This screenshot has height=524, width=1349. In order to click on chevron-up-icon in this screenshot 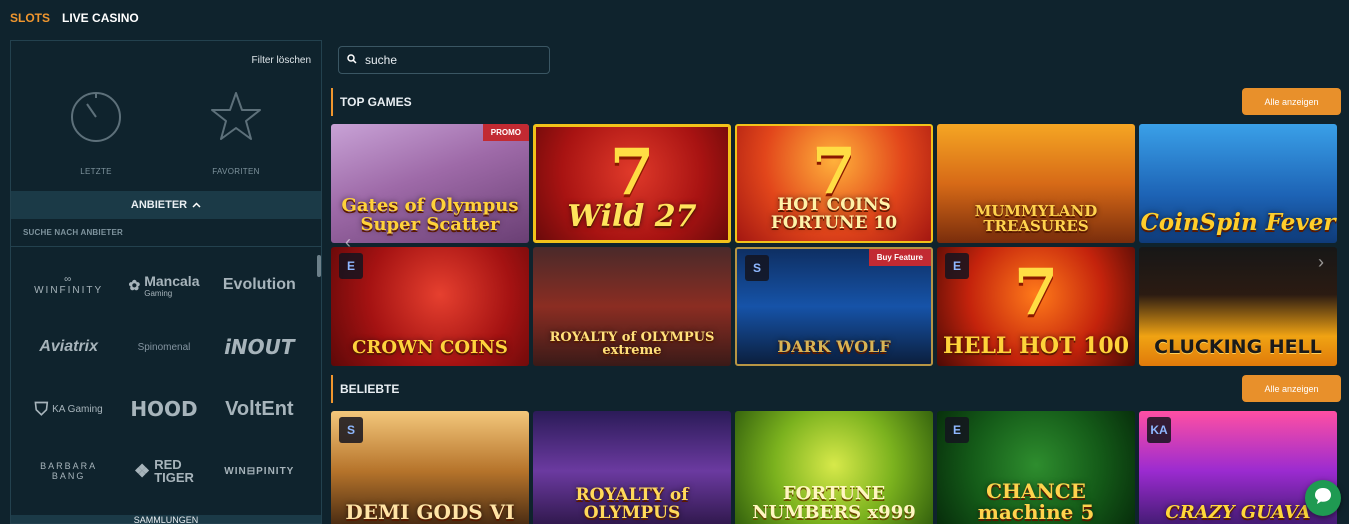, I will do `click(196, 205)`.